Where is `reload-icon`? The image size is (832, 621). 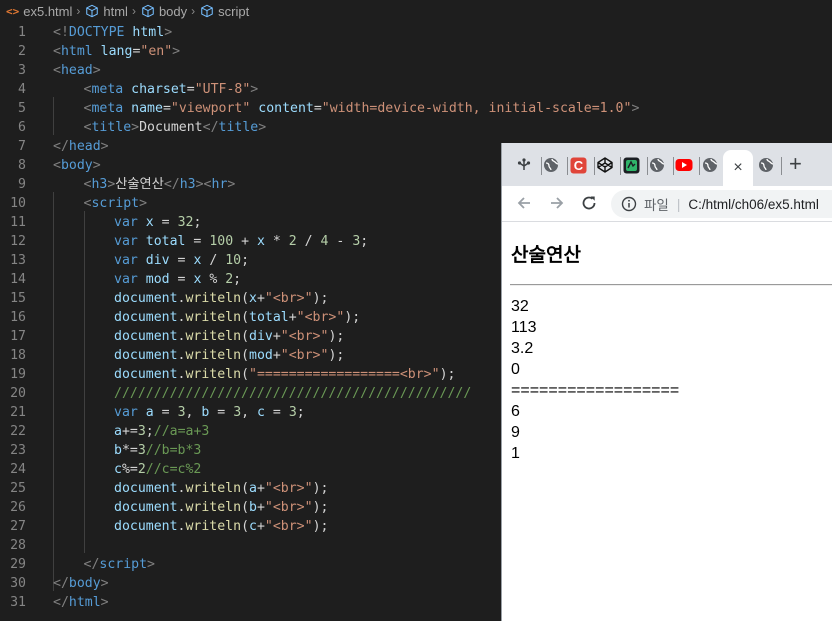
reload-icon is located at coordinates (589, 203).